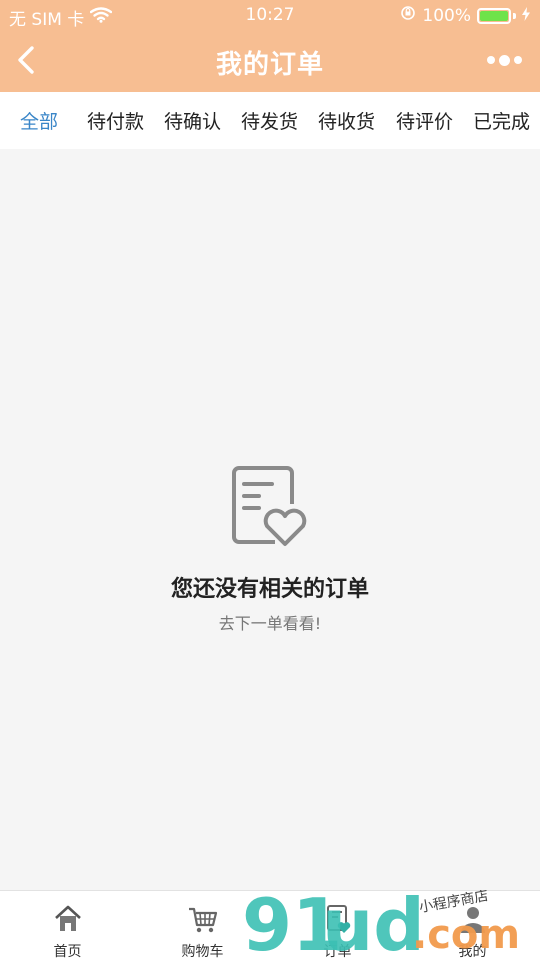 Image resolution: width=540 pixels, height=960 pixels. Describe the element at coordinates (526, 16) in the screenshot. I see `charging-icon` at that location.